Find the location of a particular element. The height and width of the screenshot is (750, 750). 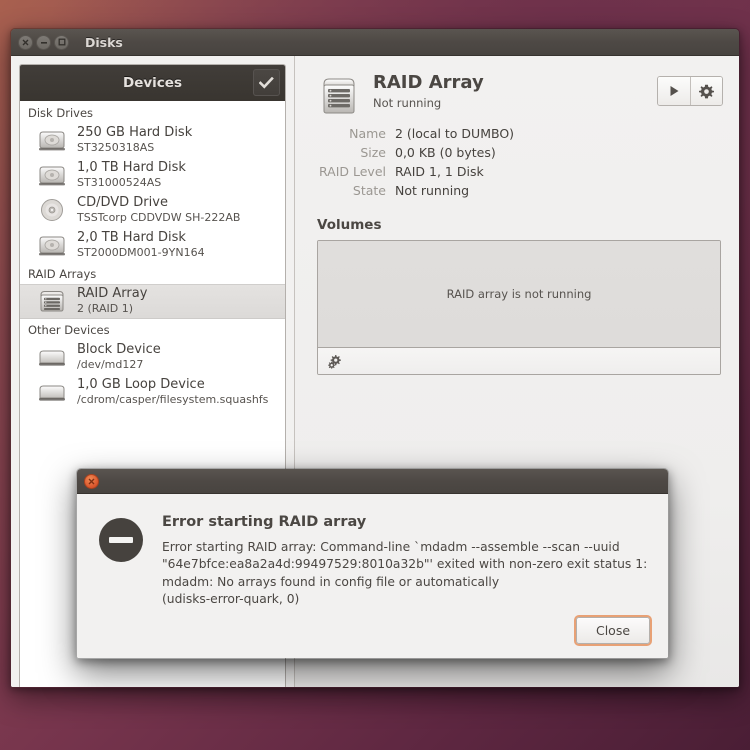

array-info-key: Size is located at coordinates (373, 152).